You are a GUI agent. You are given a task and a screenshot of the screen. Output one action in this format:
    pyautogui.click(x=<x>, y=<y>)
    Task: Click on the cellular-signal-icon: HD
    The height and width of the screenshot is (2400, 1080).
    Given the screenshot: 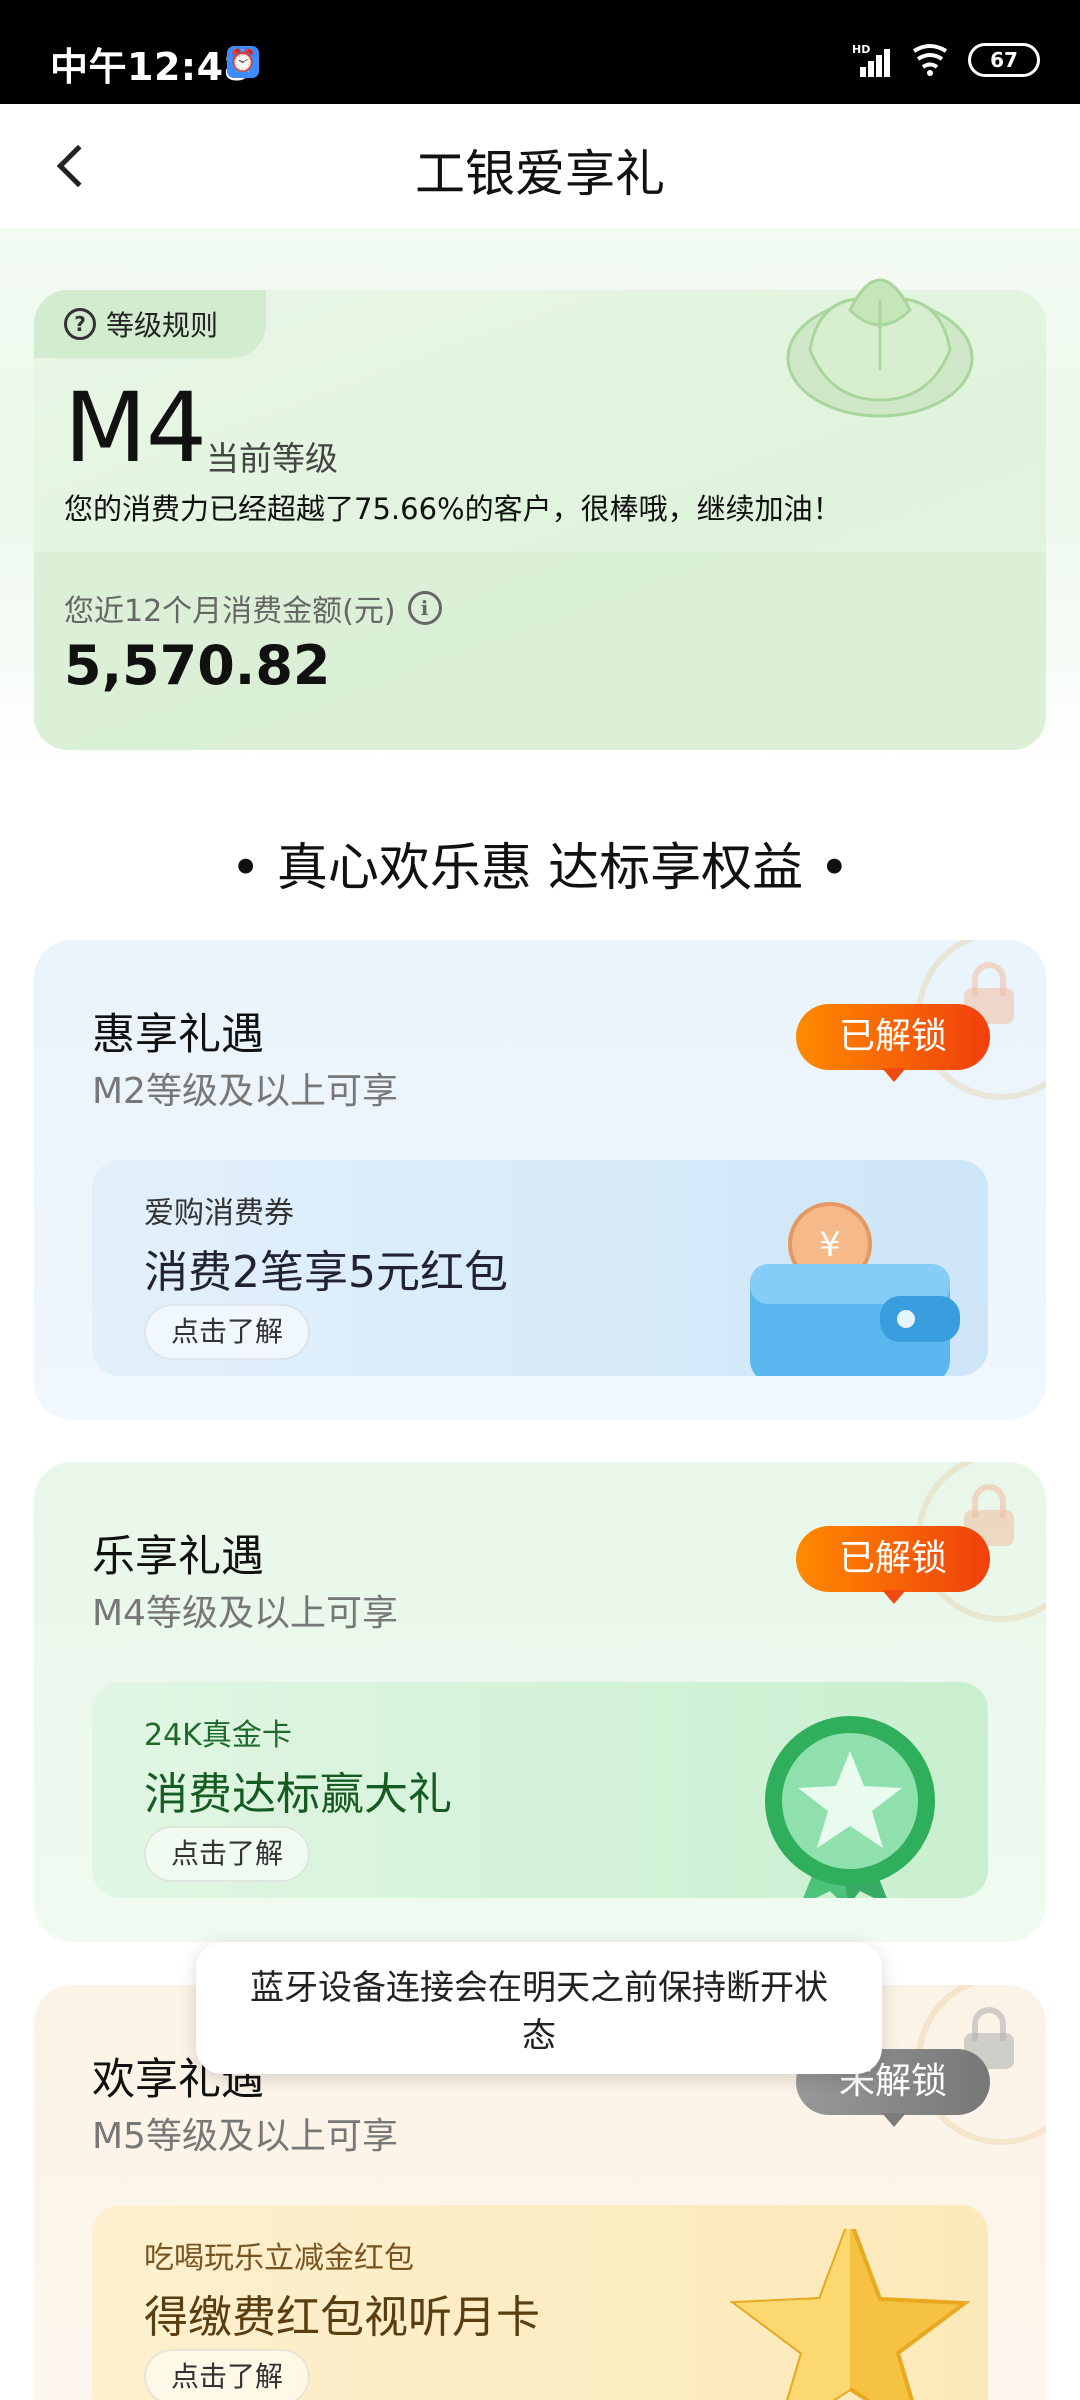 What is the action you would take?
    pyautogui.click(x=872, y=60)
    